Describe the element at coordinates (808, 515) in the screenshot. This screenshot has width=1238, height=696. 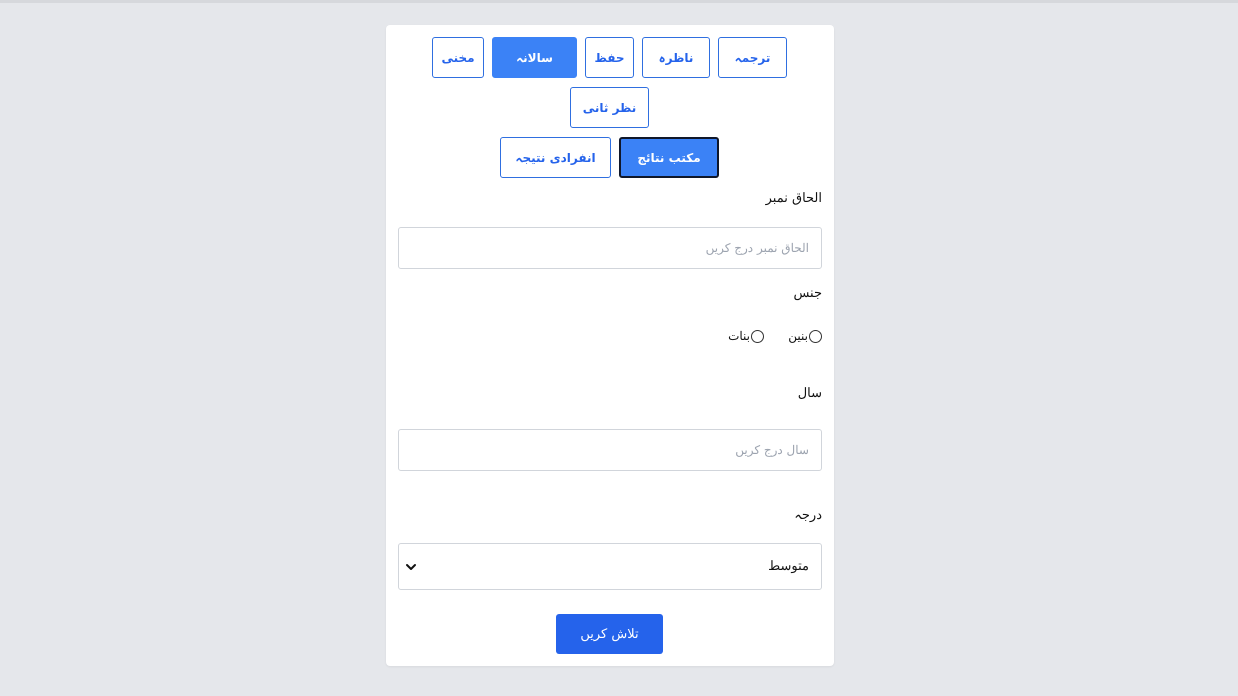
I see `level-label: درجہ` at that location.